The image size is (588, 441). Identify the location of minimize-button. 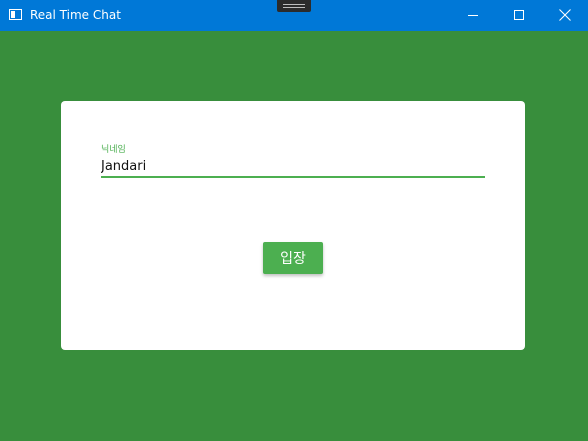
(473, 15).